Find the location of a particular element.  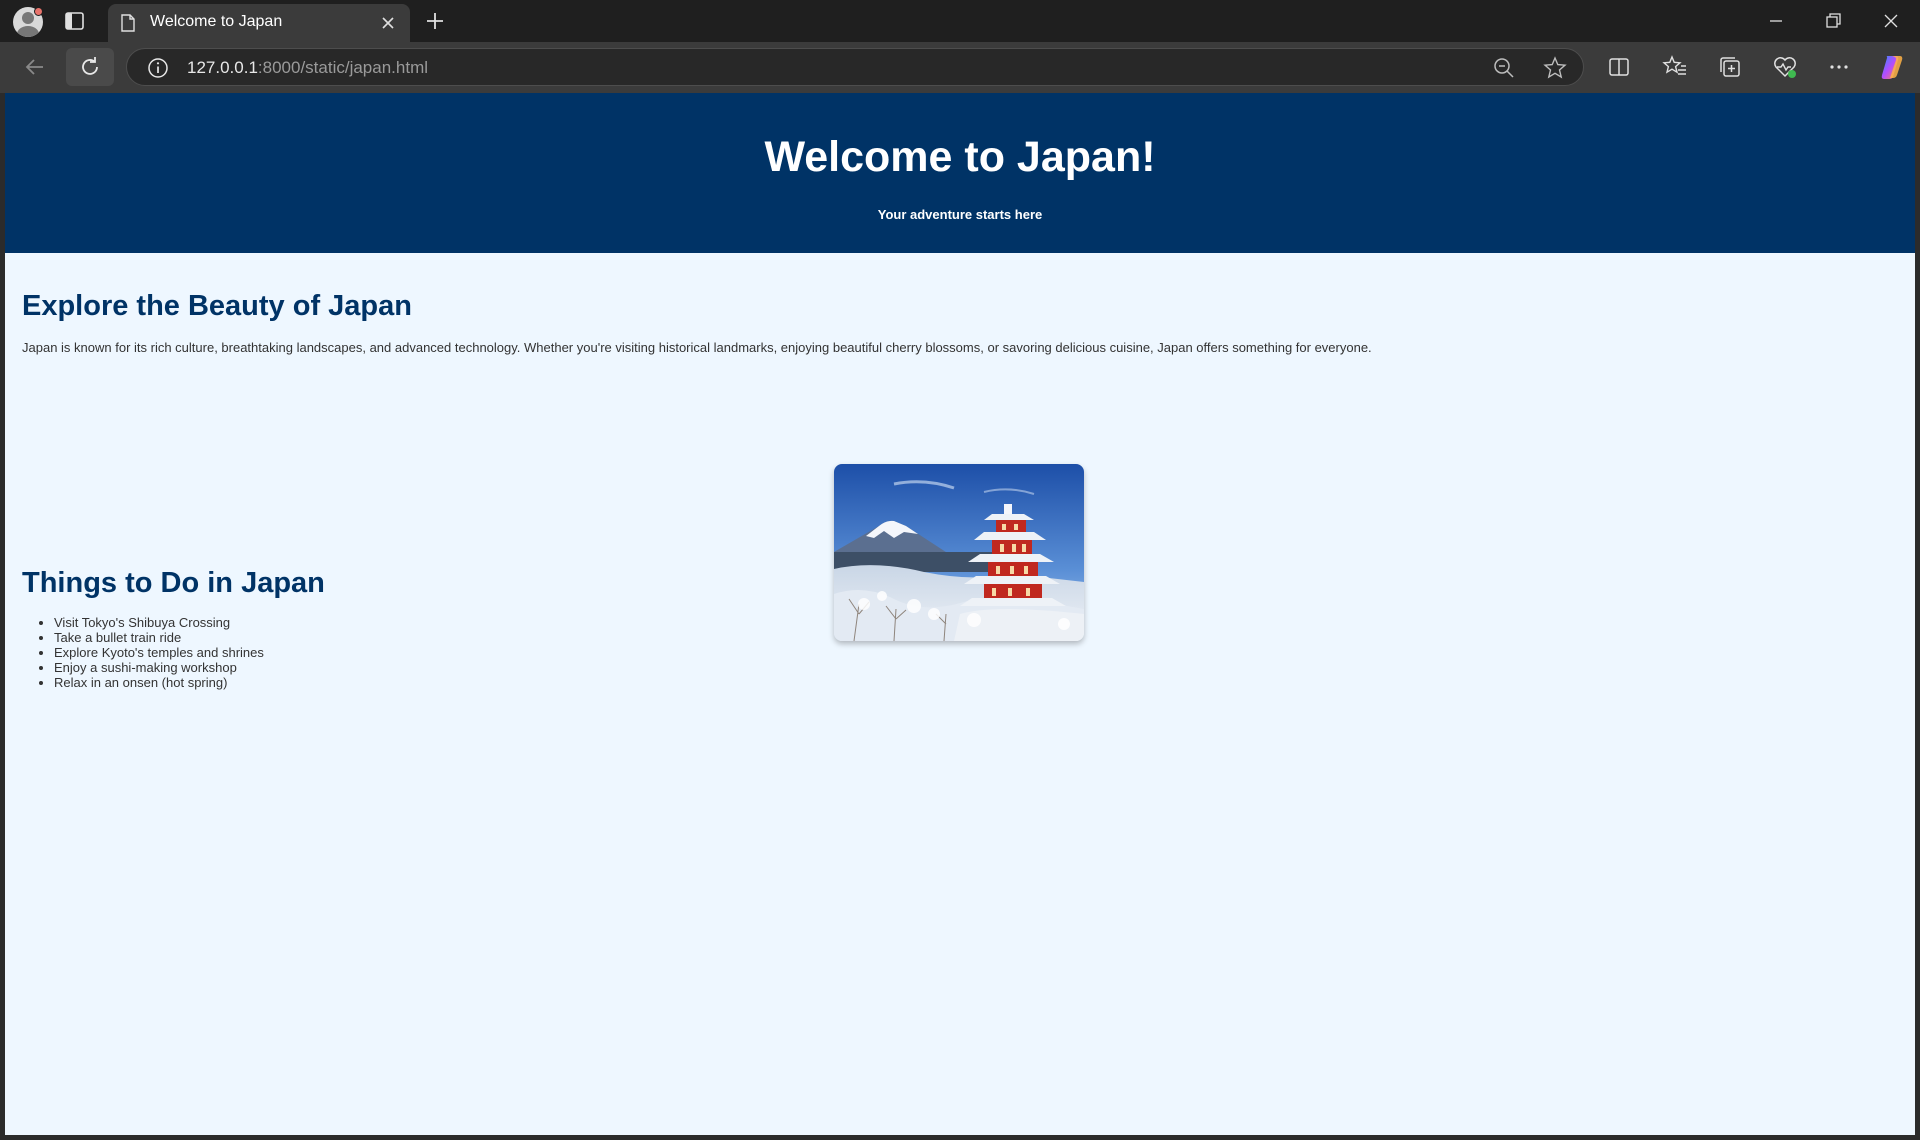

list-item: Explore Kyoto's temples and shrines is located at coordinates (159, 652).